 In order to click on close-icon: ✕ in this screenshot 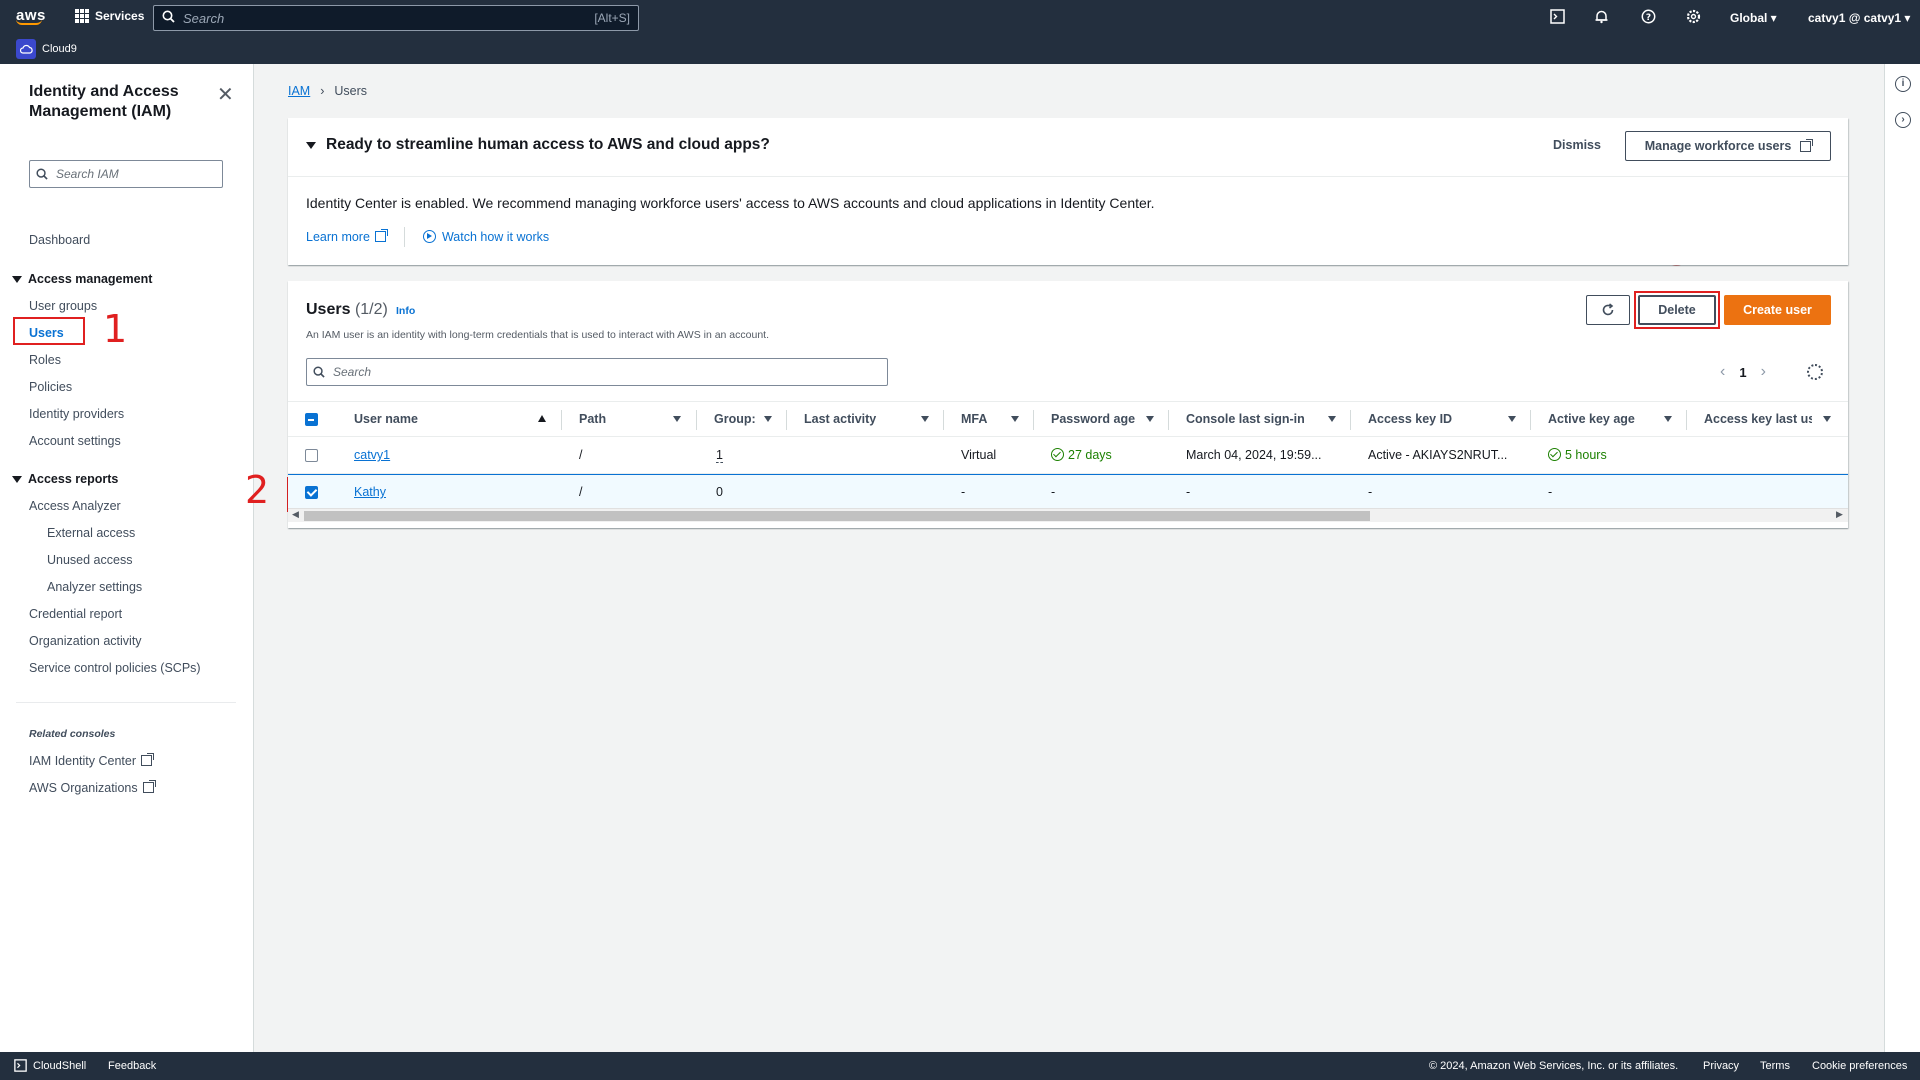, I will do `click(225, 94)`.